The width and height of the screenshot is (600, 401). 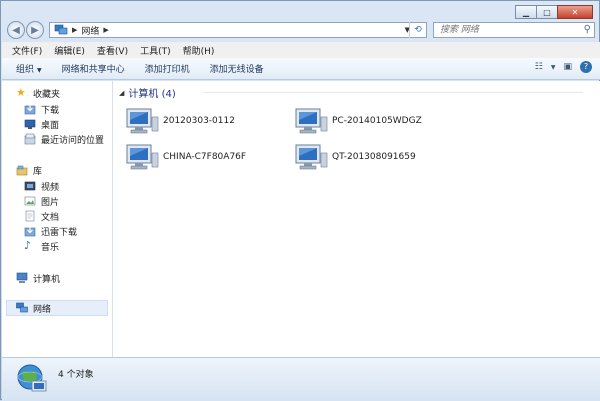 What do you see at coordinates (30, 124) in the screenshot?
I see `desktop-icon` at bounding box center [30, 124].